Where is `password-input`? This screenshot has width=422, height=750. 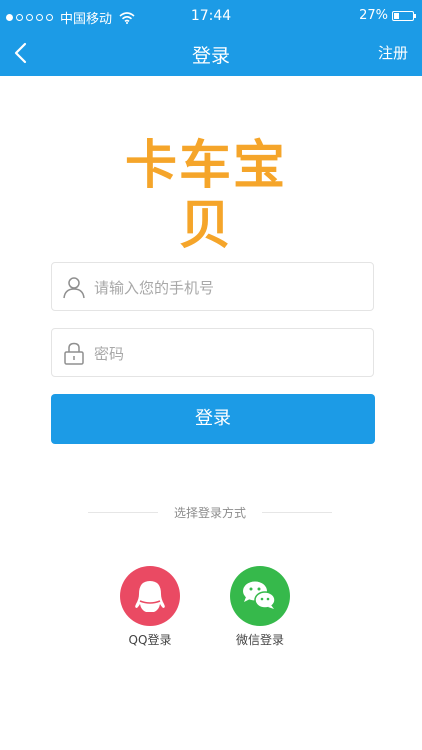 password-input is located at coordinates (228, 353).